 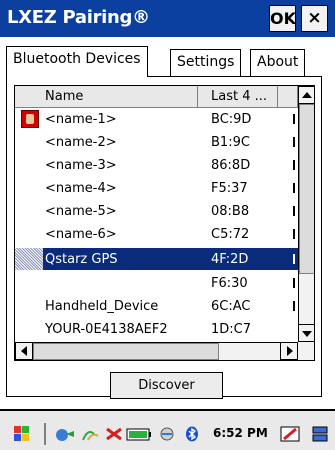 I want to click on discover-button: Discover, so click(x=166, y=385).